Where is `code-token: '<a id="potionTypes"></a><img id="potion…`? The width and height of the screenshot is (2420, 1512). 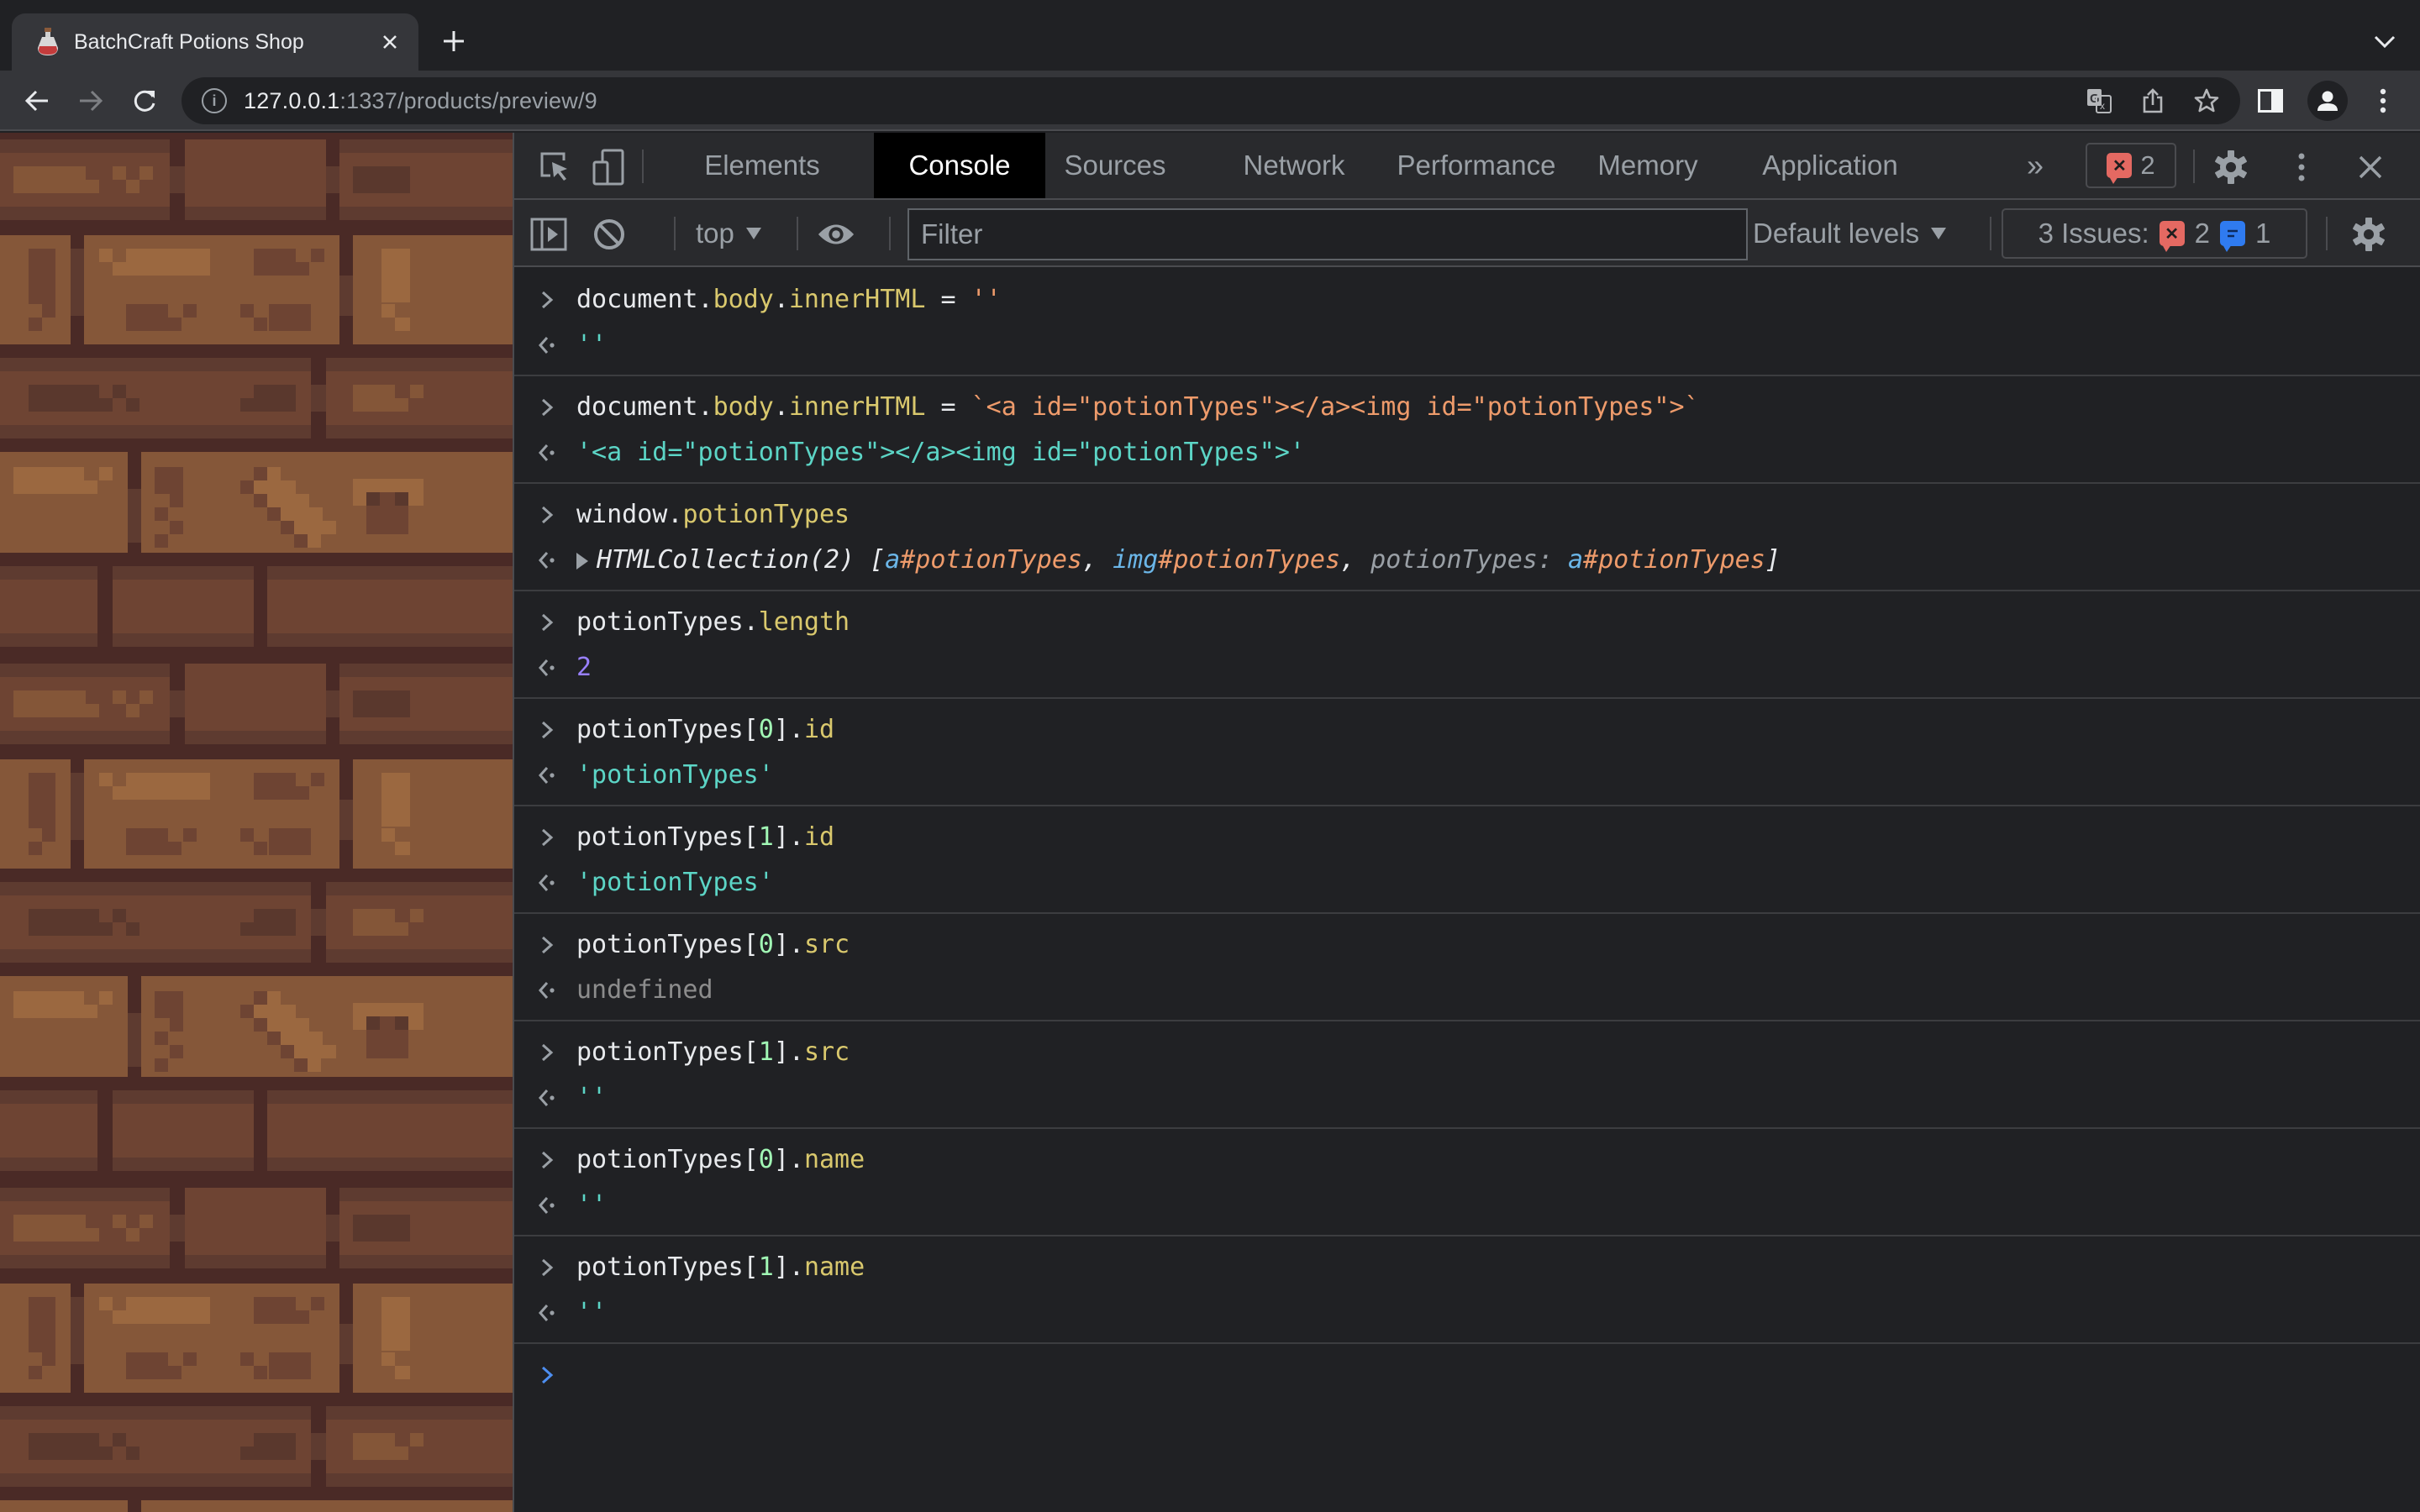
code-token: '<a id="potionTypes"></a><img id="potion… is located at coordinates (940, 452).